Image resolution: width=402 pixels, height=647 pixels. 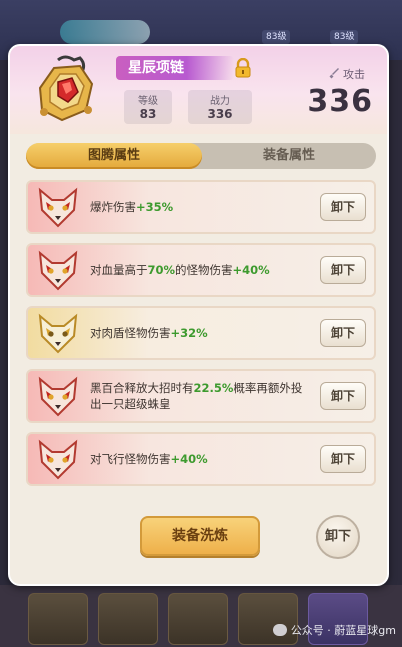 I want to click on totem-row: 对肉盾怪物伤害+32% 卸下, so click(x=201, y=333).